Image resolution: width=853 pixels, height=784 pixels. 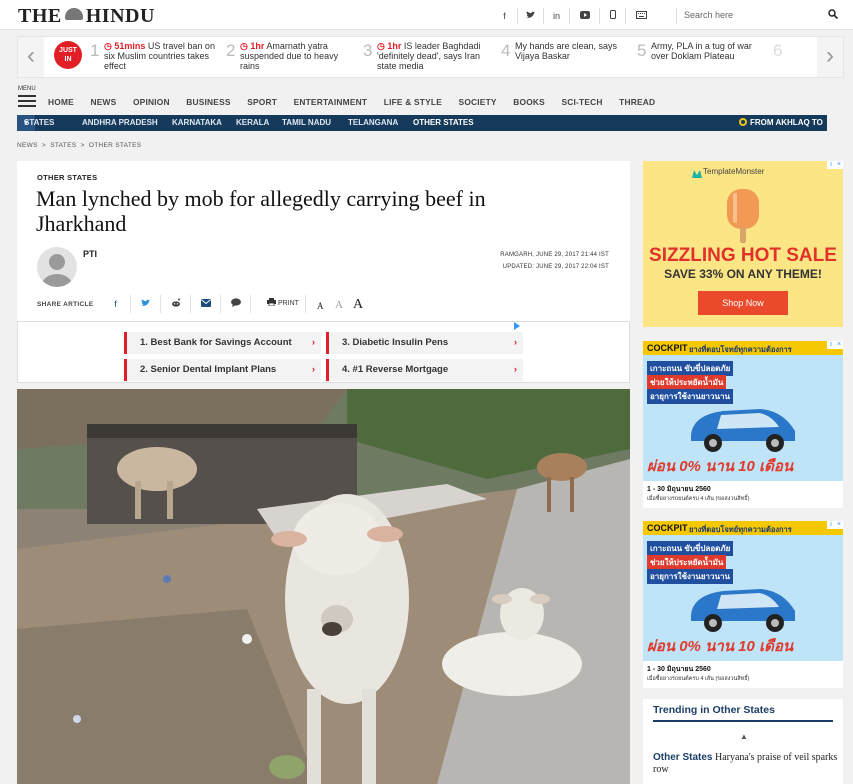 What do you see at coordinates (57, 267) in the screenshot?
I see `avatar` at bounding box center [57, 267].